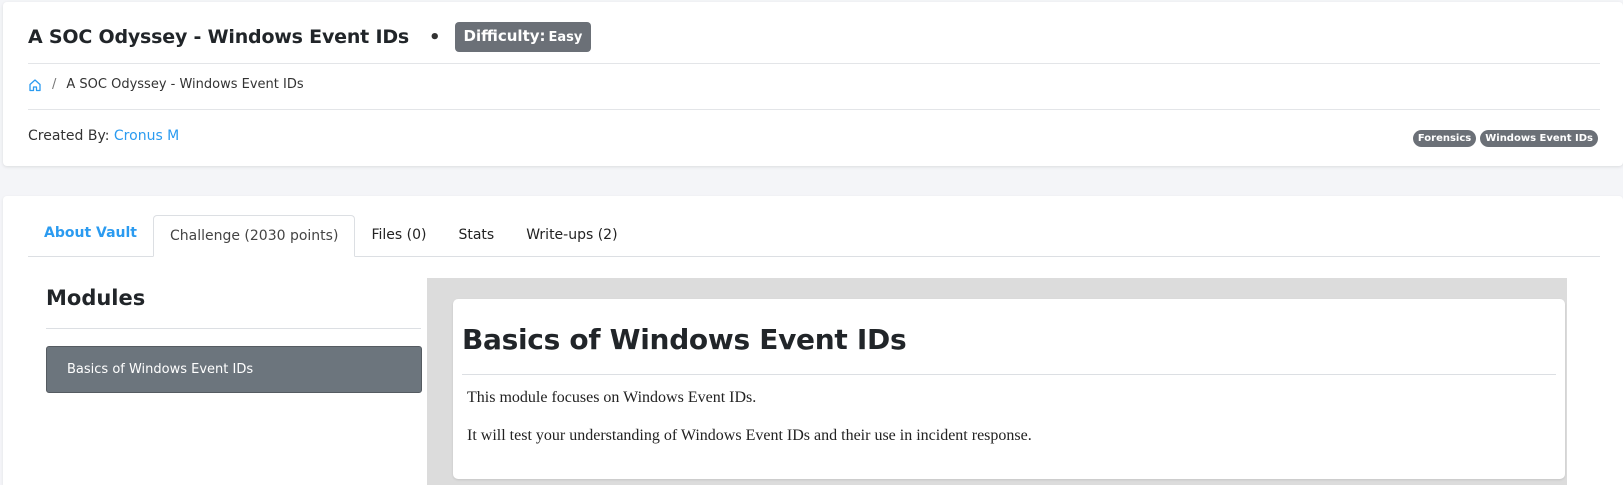 The height and width of the screenshot is (485, 1623). I want to click on module-item-basics: Basics of Windows Event IDs, so click(234, 369).